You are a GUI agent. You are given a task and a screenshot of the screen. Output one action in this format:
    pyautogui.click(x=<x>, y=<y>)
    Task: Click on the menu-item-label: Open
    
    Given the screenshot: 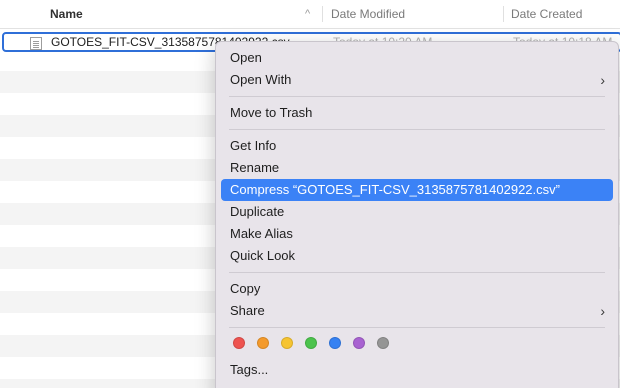 What is the action you would take?
    pyautogui.click(x=246, y=57)
    